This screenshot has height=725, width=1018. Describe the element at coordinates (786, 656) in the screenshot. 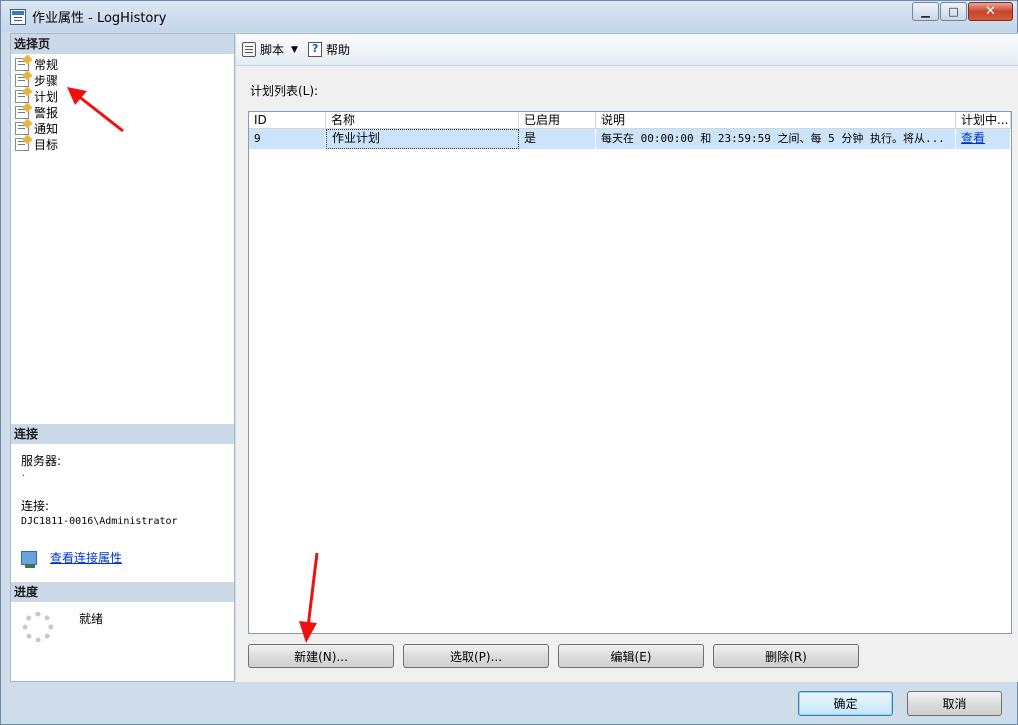

I see `delete-button: 删除(R)` at that location.